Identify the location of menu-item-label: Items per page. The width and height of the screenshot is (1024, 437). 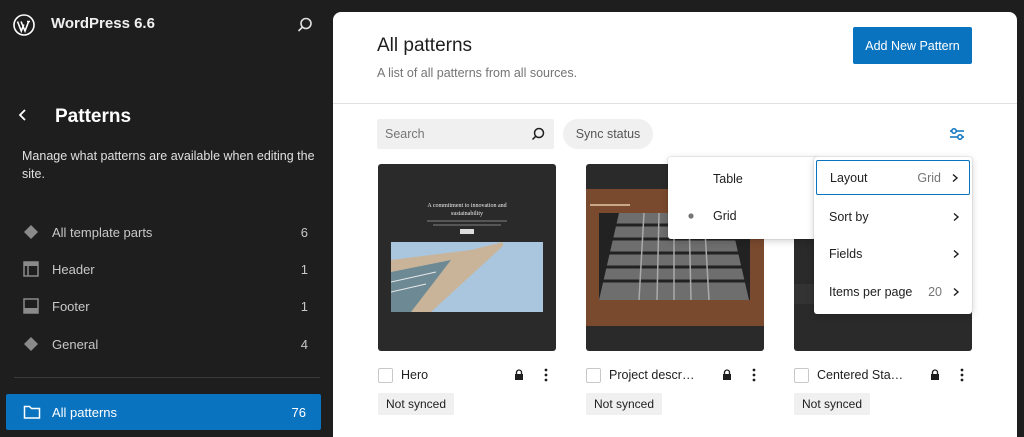
(871, 291).